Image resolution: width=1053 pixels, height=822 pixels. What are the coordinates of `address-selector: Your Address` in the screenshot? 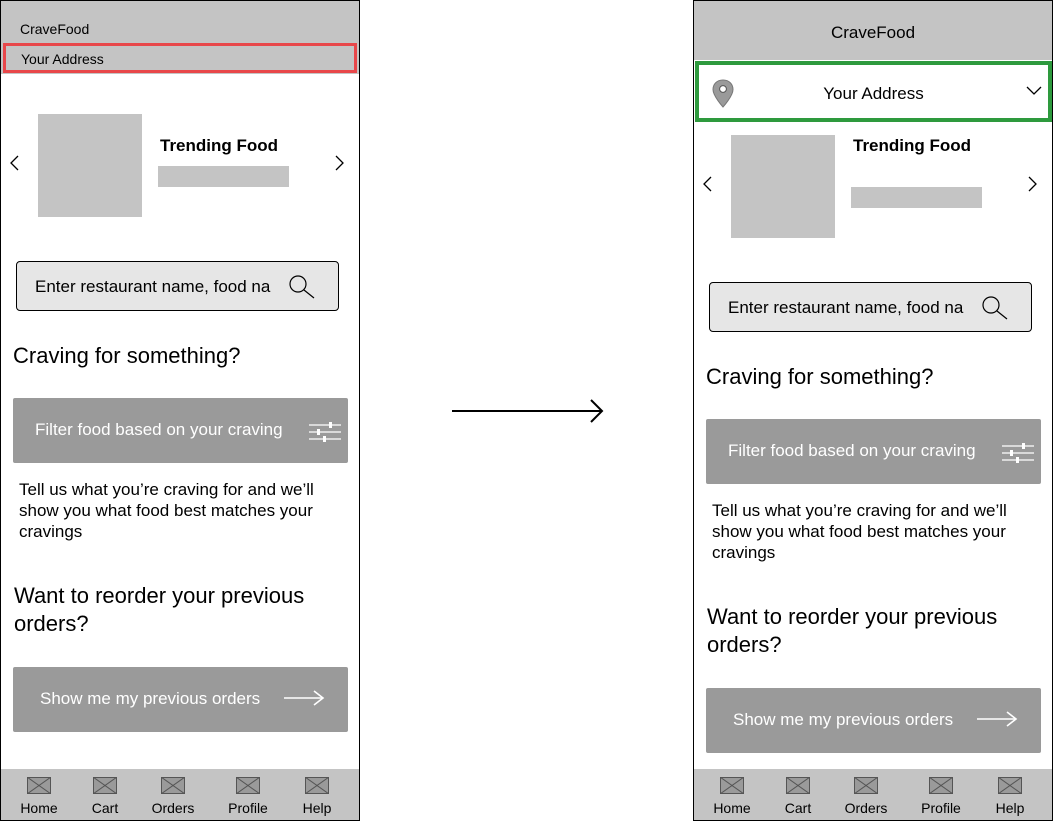 It's located at (873, 91).